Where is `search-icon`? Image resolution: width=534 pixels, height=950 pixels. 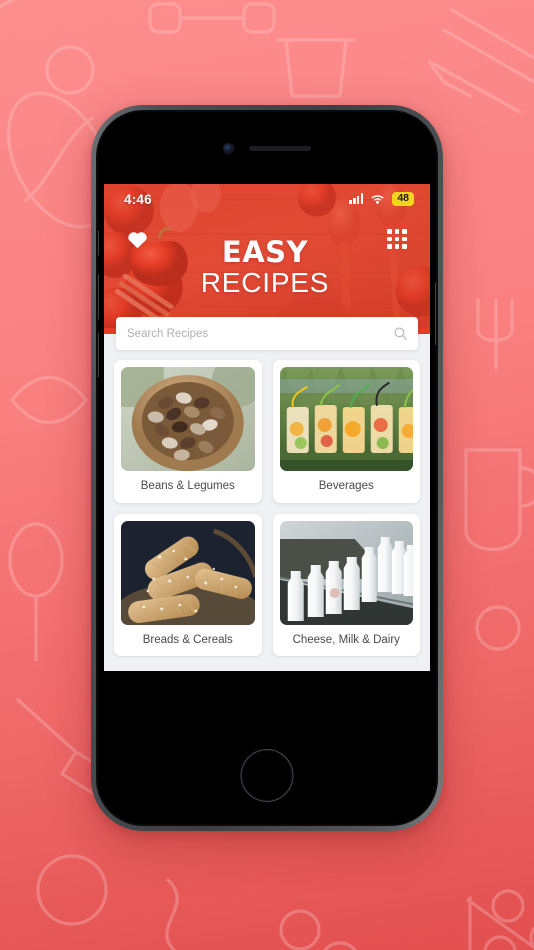
search-icon is located at coordinates (400, 333).